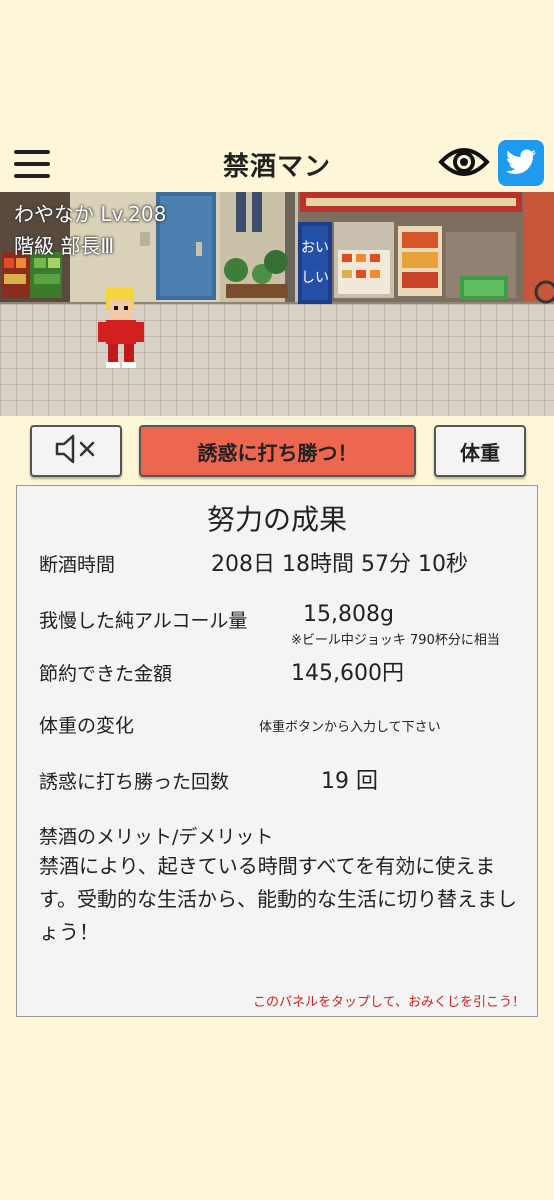 The width and height of the screenshot is (554, 1200). Describe the element at coordinates (347, 673) in the screenshot. I see `savings-value: 145,600円` at that location.